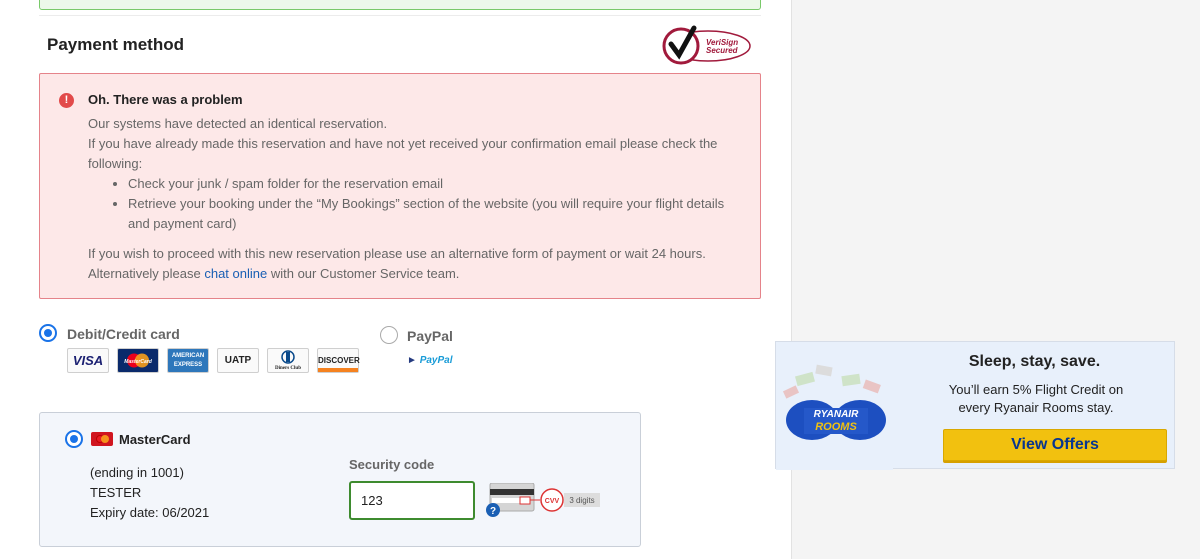 This screenshot has height=559, width=1200. I want to click on svg-text: ROOMS, so click(836, 427).